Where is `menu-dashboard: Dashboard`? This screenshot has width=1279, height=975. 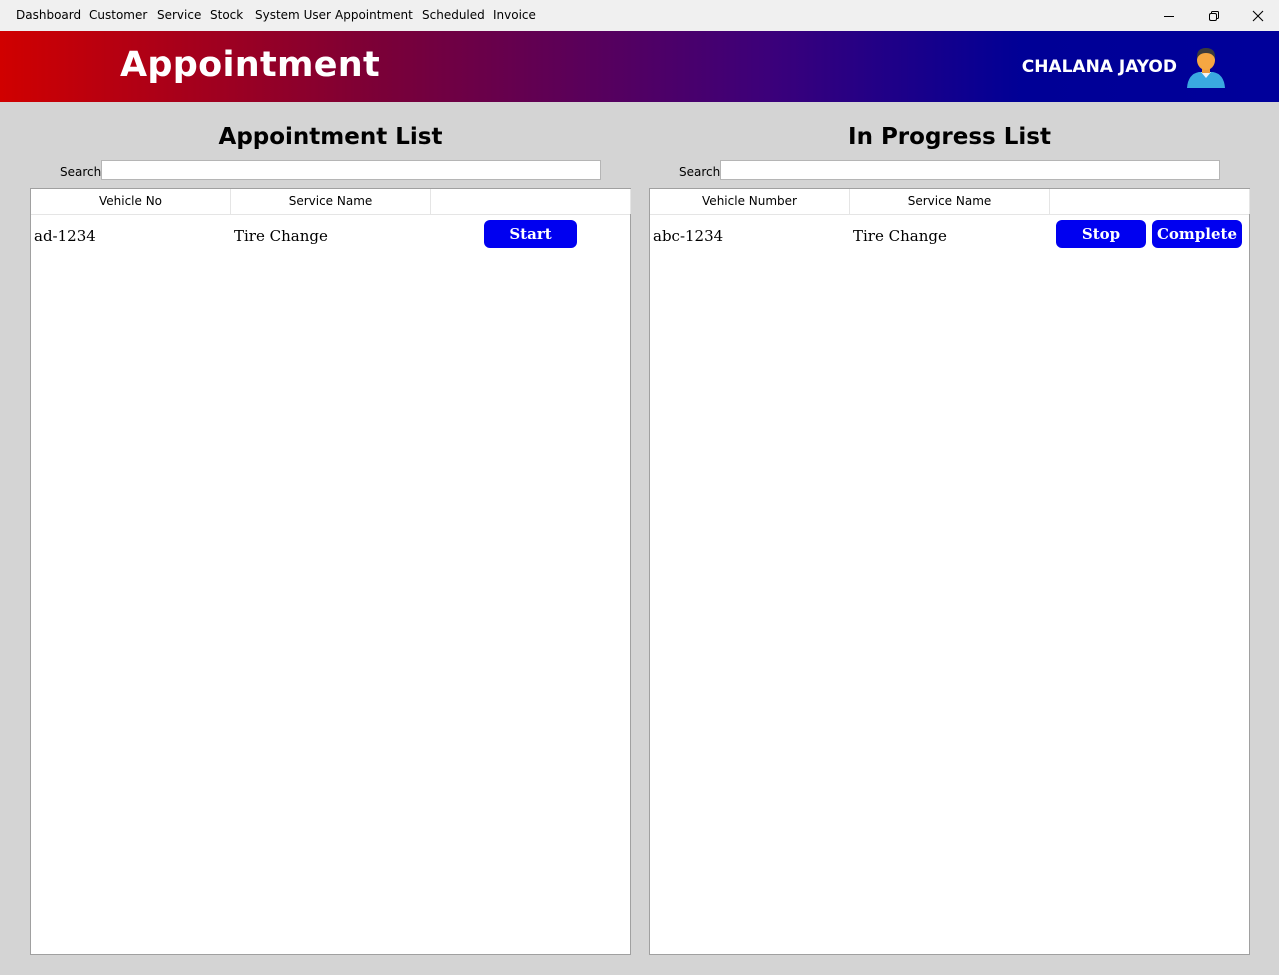
menu-dashboard: Dashboard is located at coordinates (48, 15).